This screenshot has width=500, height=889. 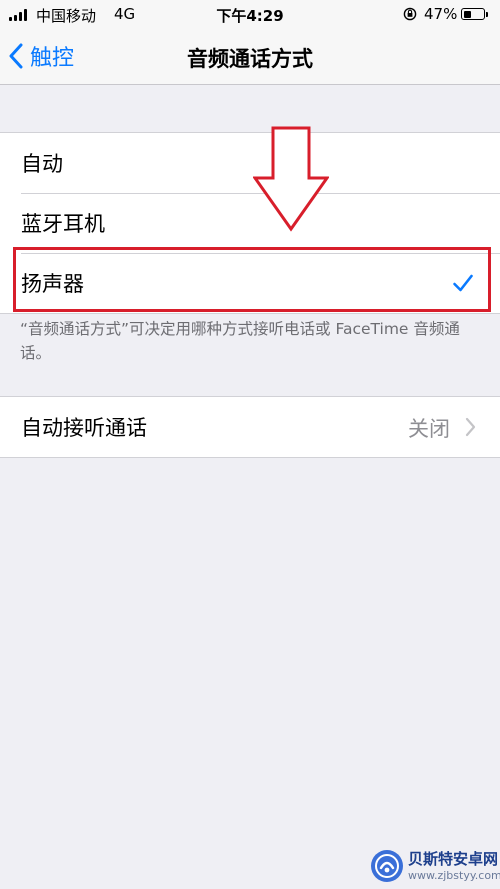 I want to click on orientation-lock-icon, so click(x=410, y=14).